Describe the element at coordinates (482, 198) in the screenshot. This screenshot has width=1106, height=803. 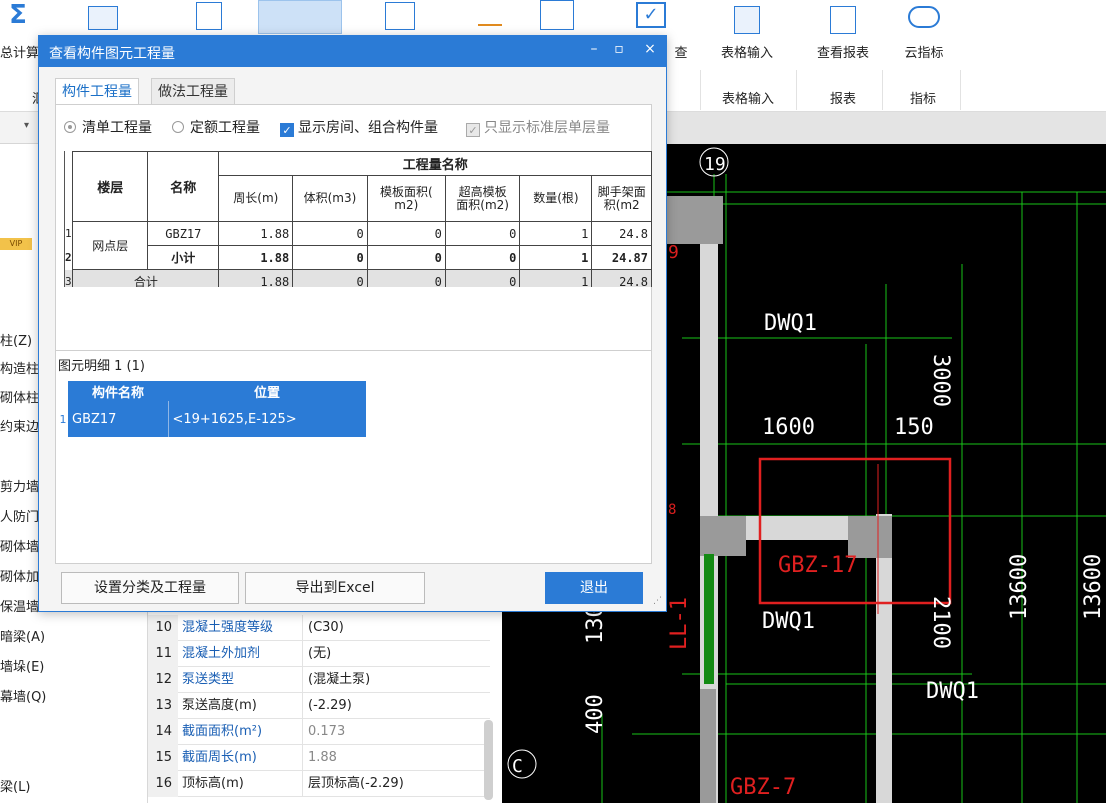
I see `col-header: 超高模板 面积(m2)` at that location.